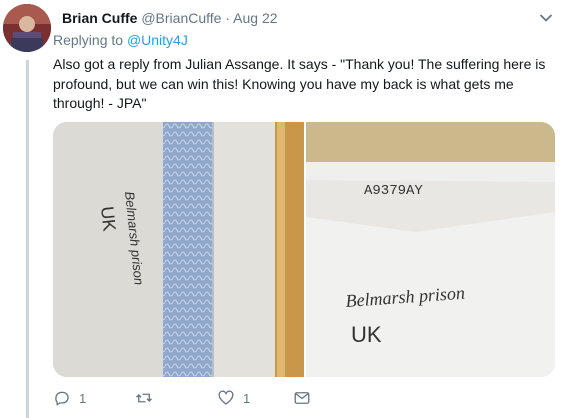  I want to click on handwriting-left-uk: UK, so click(108, 218).